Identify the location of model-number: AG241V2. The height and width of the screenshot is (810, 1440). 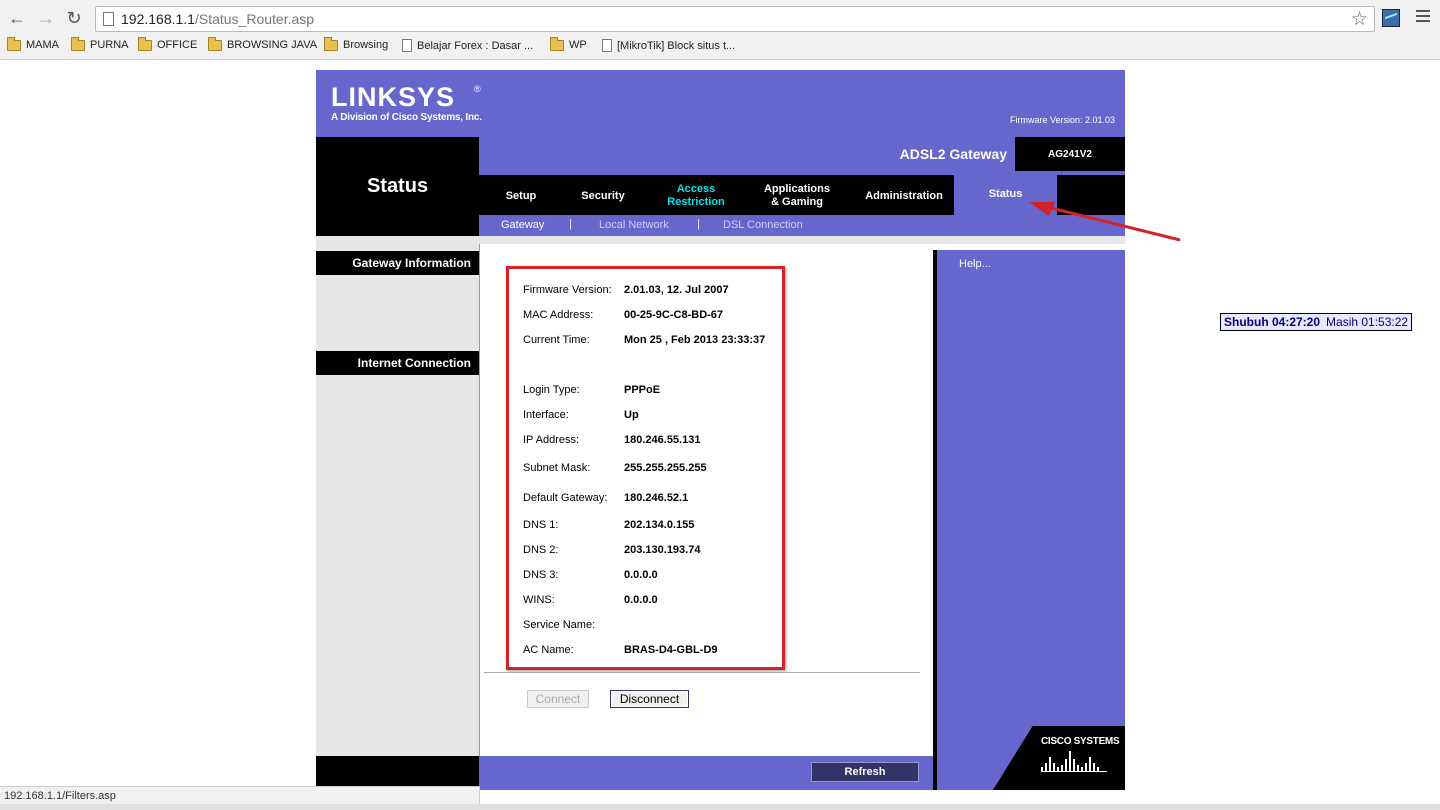
(1070, 154).